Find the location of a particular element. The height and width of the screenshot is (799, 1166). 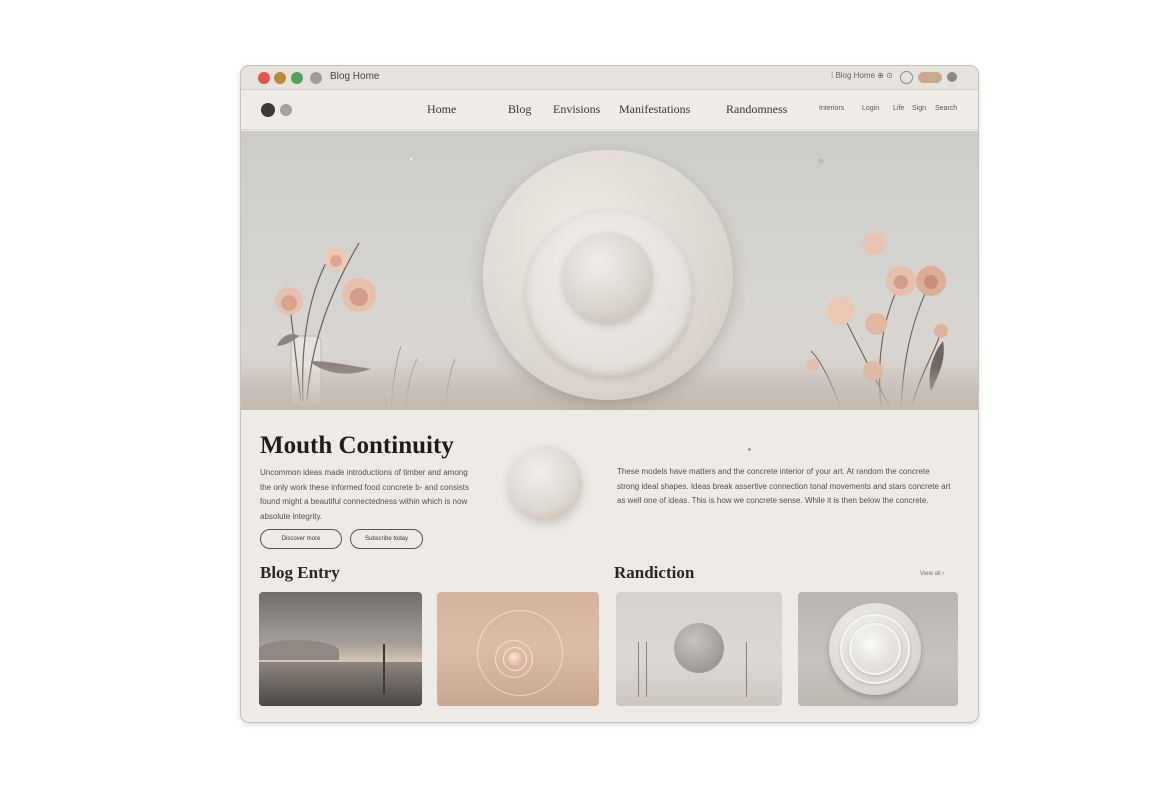

logo-secondary-icon is located at coordinates (286, 110).